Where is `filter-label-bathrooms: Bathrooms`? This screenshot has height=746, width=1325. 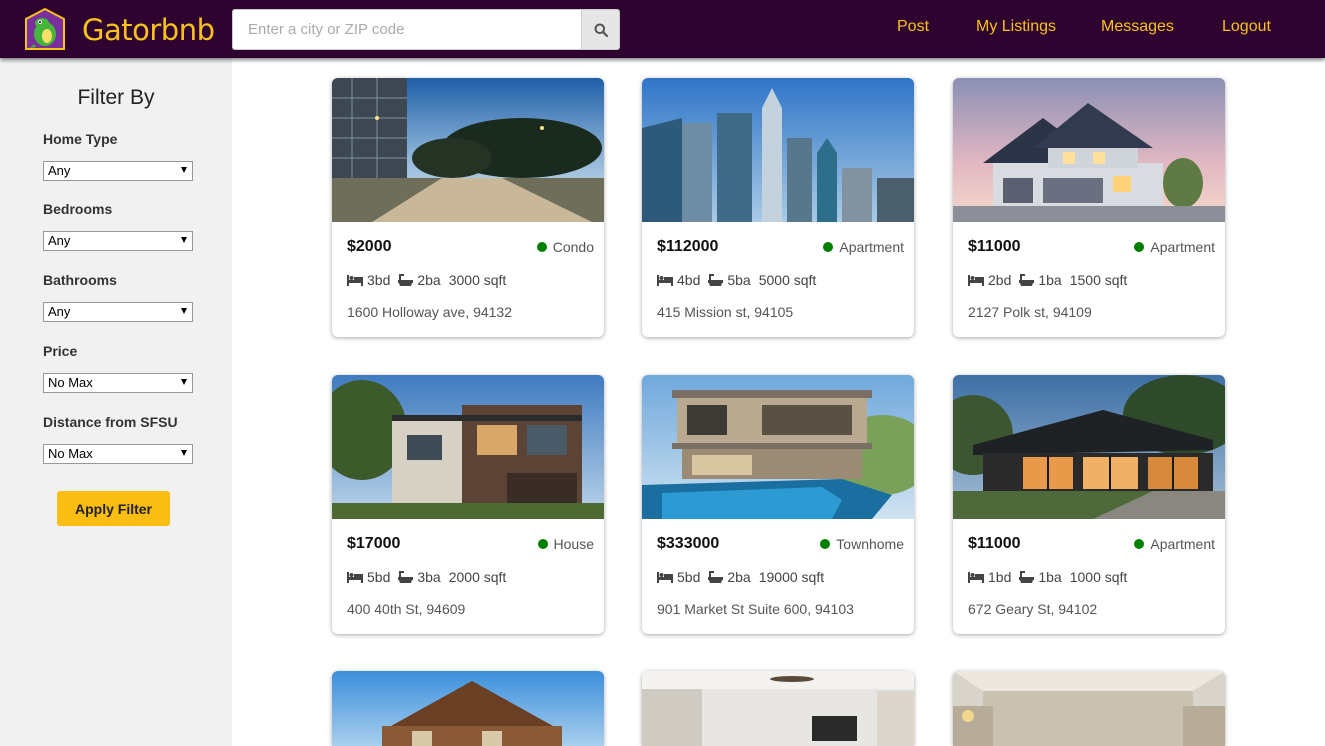
filter-label-bathrooms: Bathrooms is located at coordinates (80, 280).